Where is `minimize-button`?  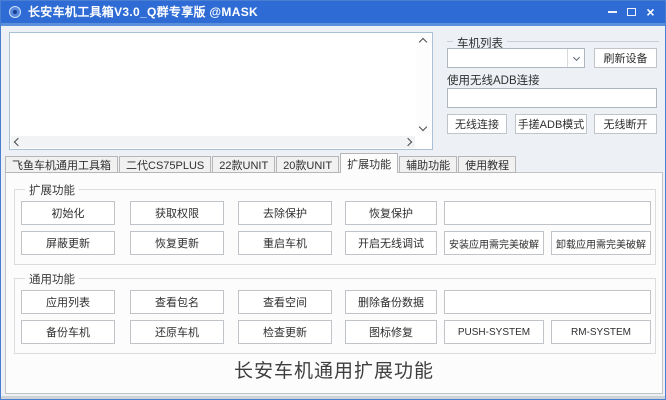 minimize-button is located at coordinates (612, 12).